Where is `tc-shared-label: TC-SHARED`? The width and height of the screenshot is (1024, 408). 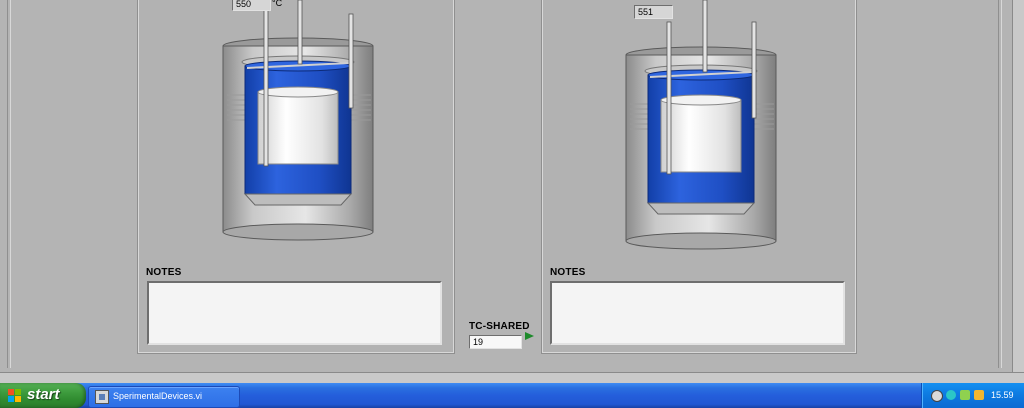
tc-shared-label: TC-SHARED is located at coordinates (499, 326).